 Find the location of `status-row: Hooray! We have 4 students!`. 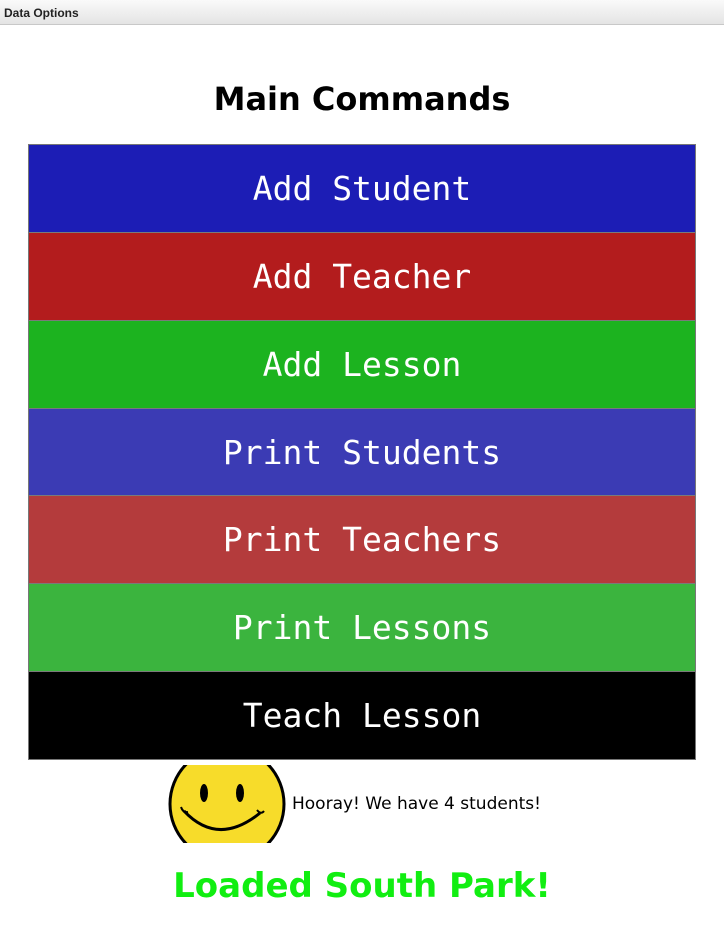

status-row: Hooray! We have 4 students! is located at coordinates (354, 804).